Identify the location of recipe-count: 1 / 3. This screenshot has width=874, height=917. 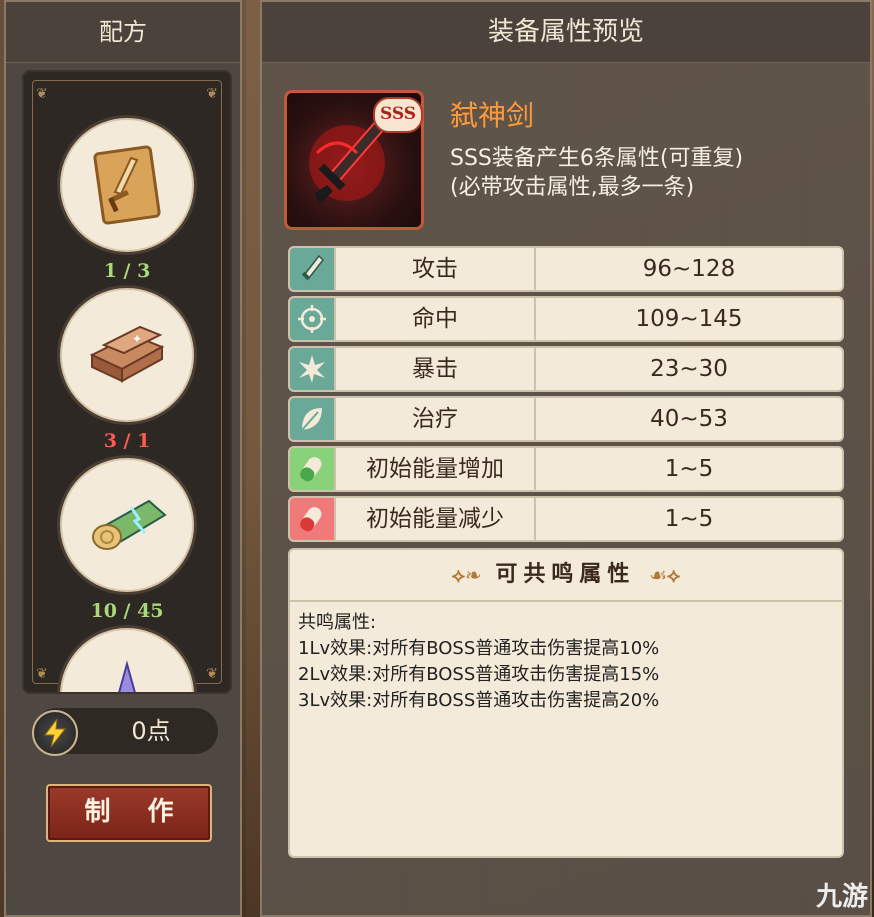
(127, 271).